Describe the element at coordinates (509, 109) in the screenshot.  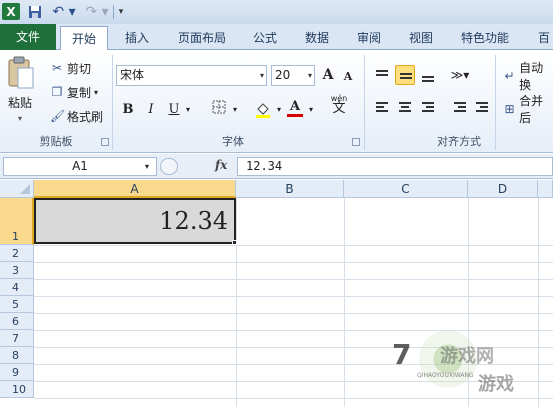
I see `merge-icon: ⊞` at that location.